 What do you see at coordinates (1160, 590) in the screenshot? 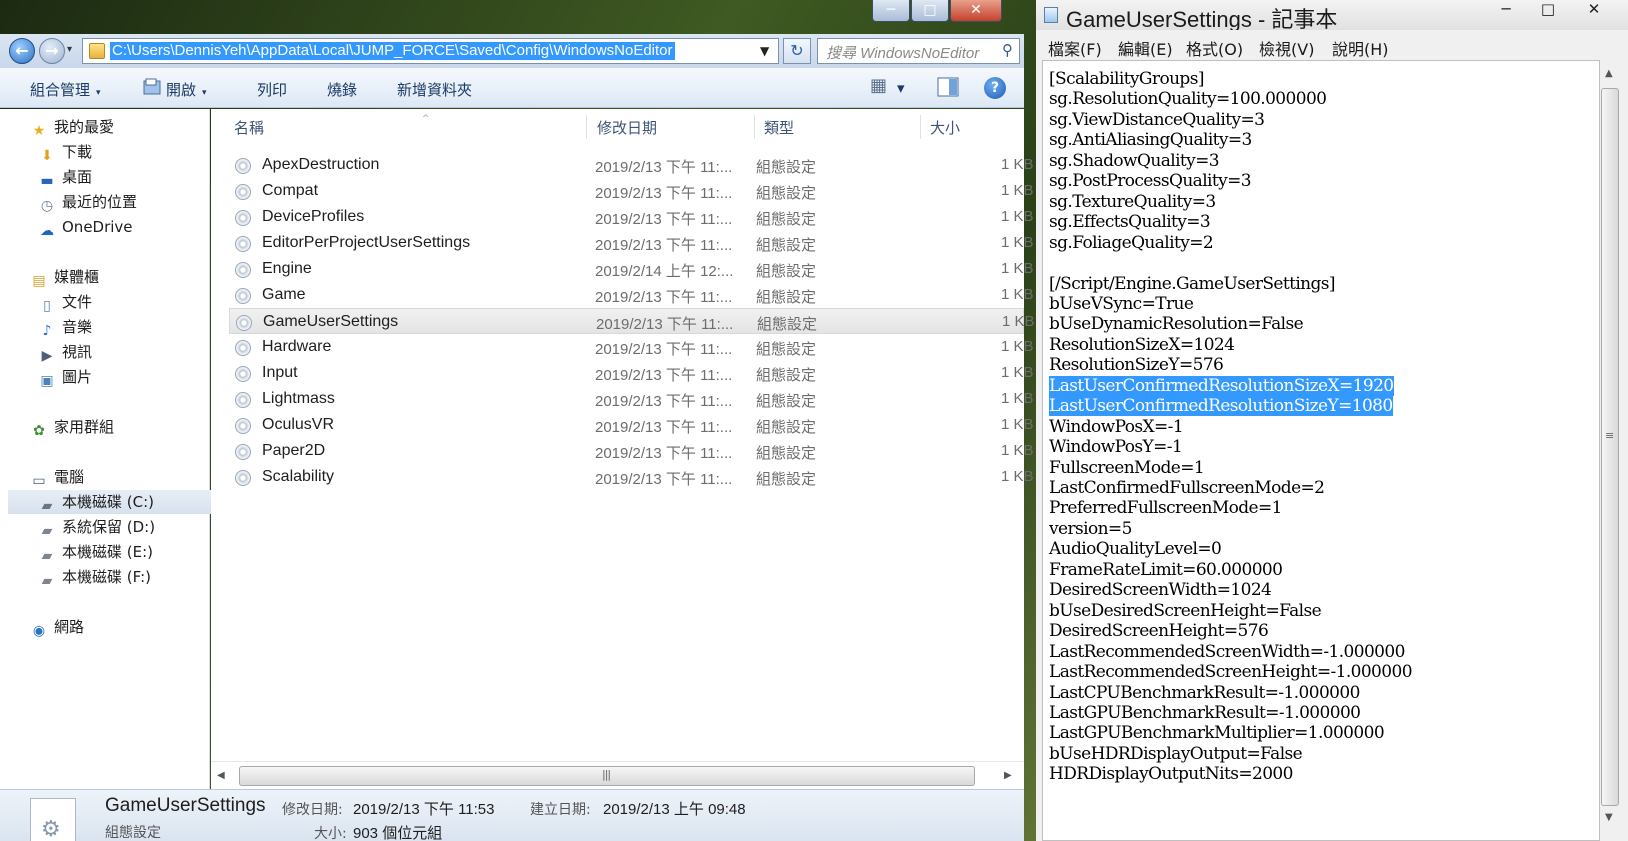
I see `text-line: DesiredScreenWidth=1024` at bounding box center [1160, 590].